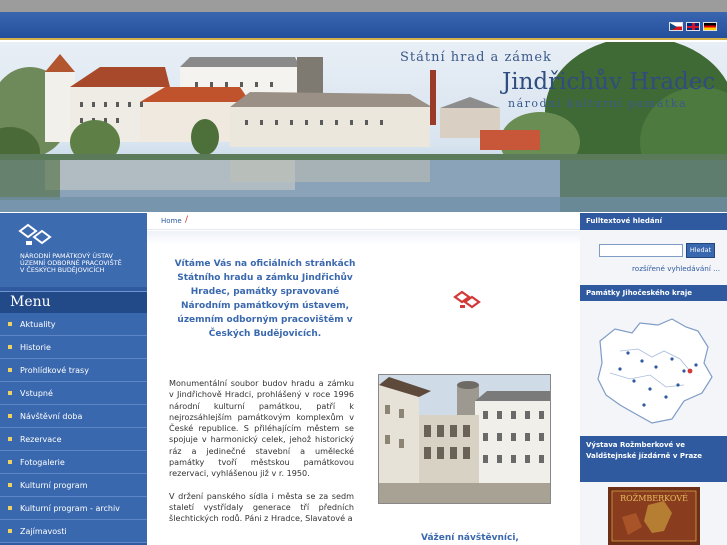 This screenshot has height=545, width=727. I want to click on menu-item-label: Aktuality, so click(38, 324).